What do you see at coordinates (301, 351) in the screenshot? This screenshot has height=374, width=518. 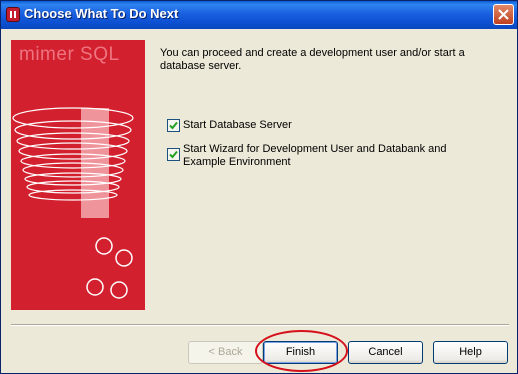 I see `finish-highlight-annotation` at bounding box center [301, 351].